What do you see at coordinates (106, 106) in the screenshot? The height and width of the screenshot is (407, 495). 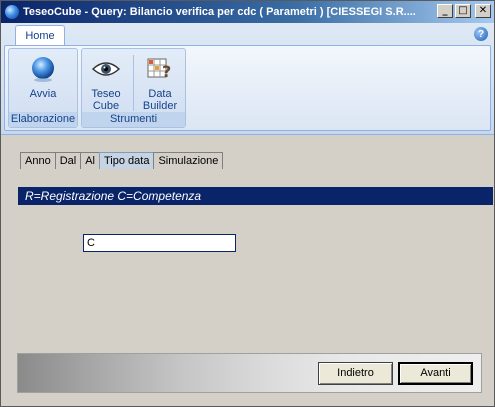 I see `teseo-cube-label-line2: Cube` at bounding box center [106, 106].